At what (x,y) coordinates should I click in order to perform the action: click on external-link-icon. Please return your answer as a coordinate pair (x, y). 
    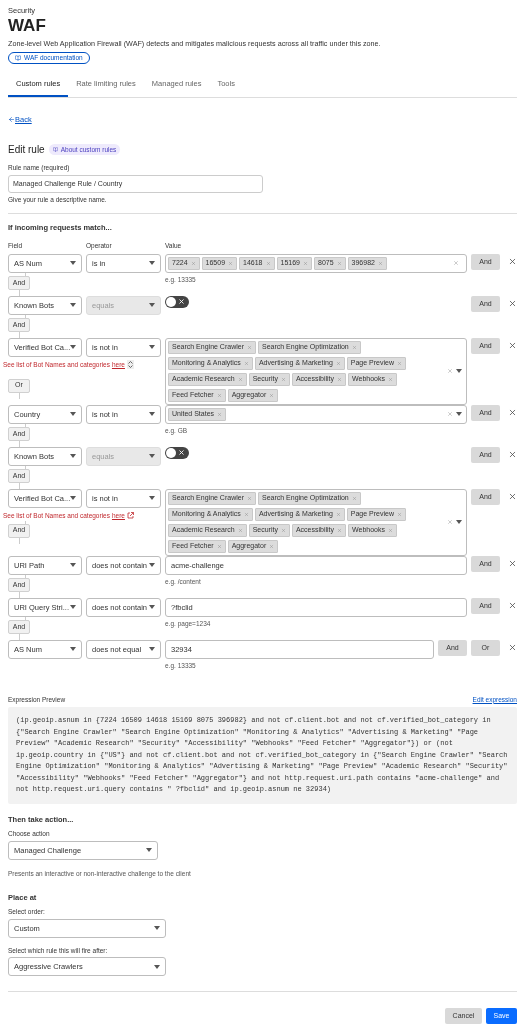
    Looking at the image, I should click on (130, 516).